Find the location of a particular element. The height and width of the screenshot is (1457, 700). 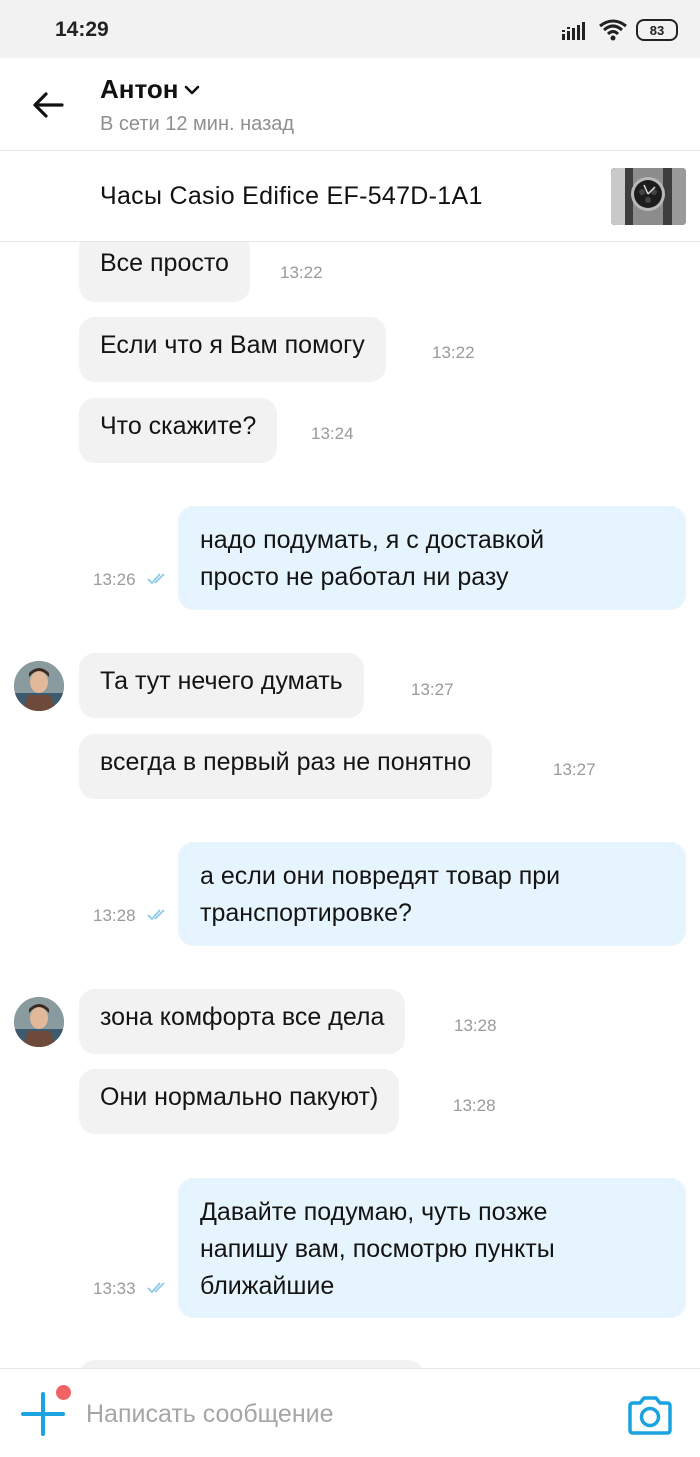

product-title: Часы Casio Edifice EF-547D-1A1 is located at coordinates (291, 196).